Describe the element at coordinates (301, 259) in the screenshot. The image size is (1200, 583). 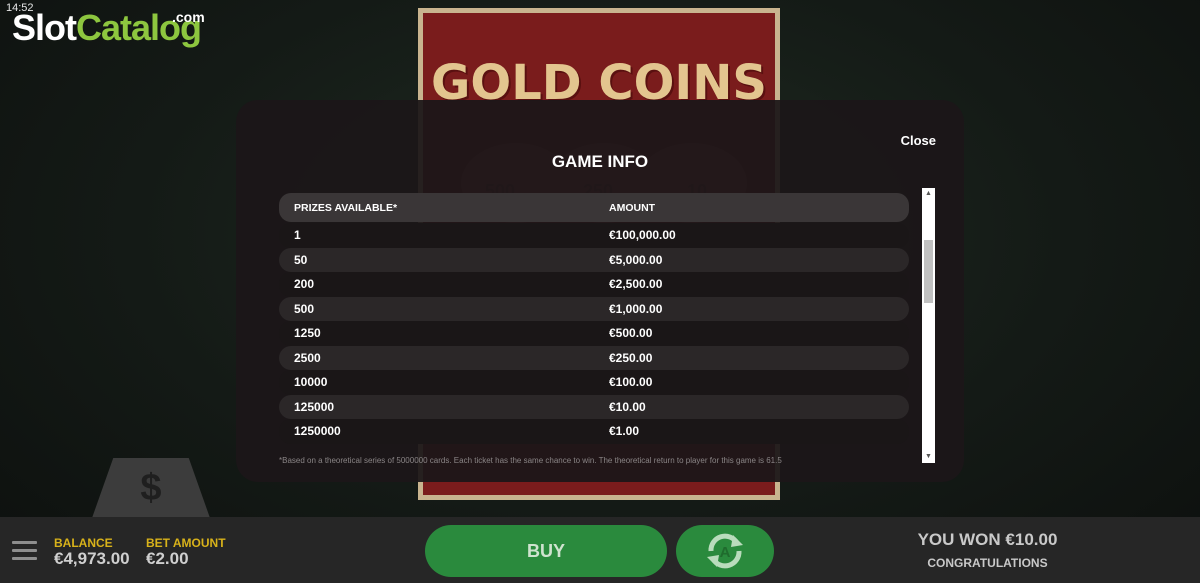
I see `prize-count: 50` at that location.